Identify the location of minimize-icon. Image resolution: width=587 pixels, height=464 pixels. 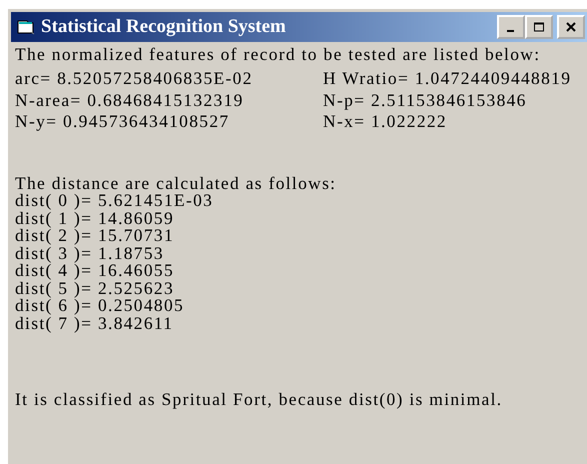
(510, 31).